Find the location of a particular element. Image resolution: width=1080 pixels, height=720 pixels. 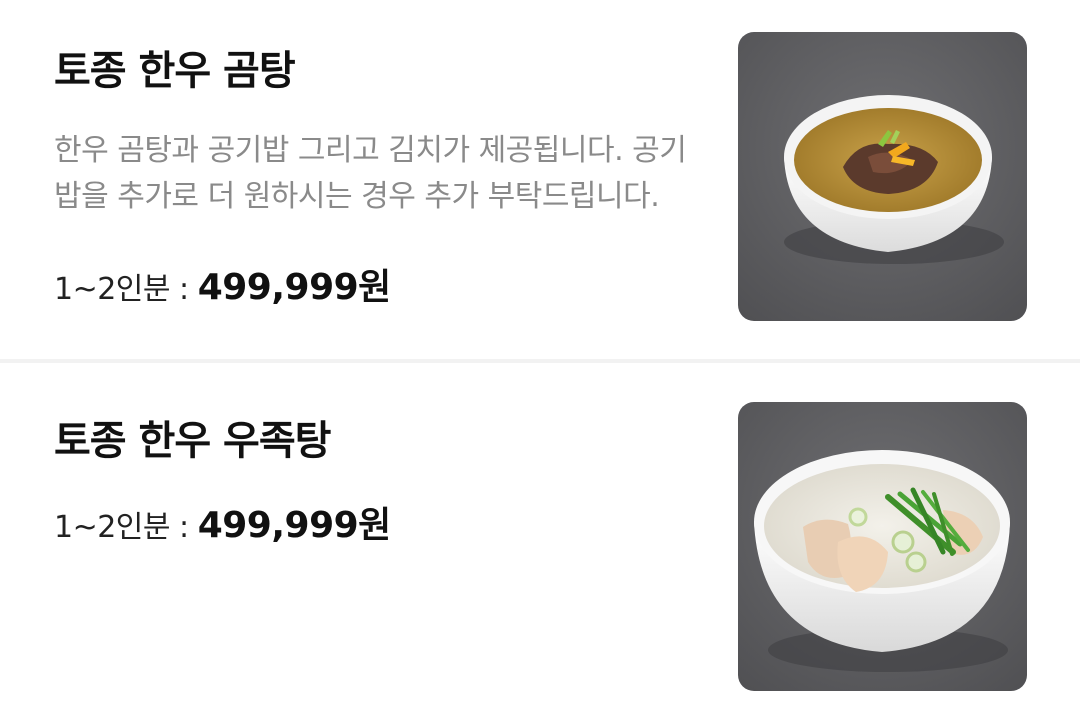

menu-item-title: 토종 한우 곰탕 is located at coordinates (175, 71).